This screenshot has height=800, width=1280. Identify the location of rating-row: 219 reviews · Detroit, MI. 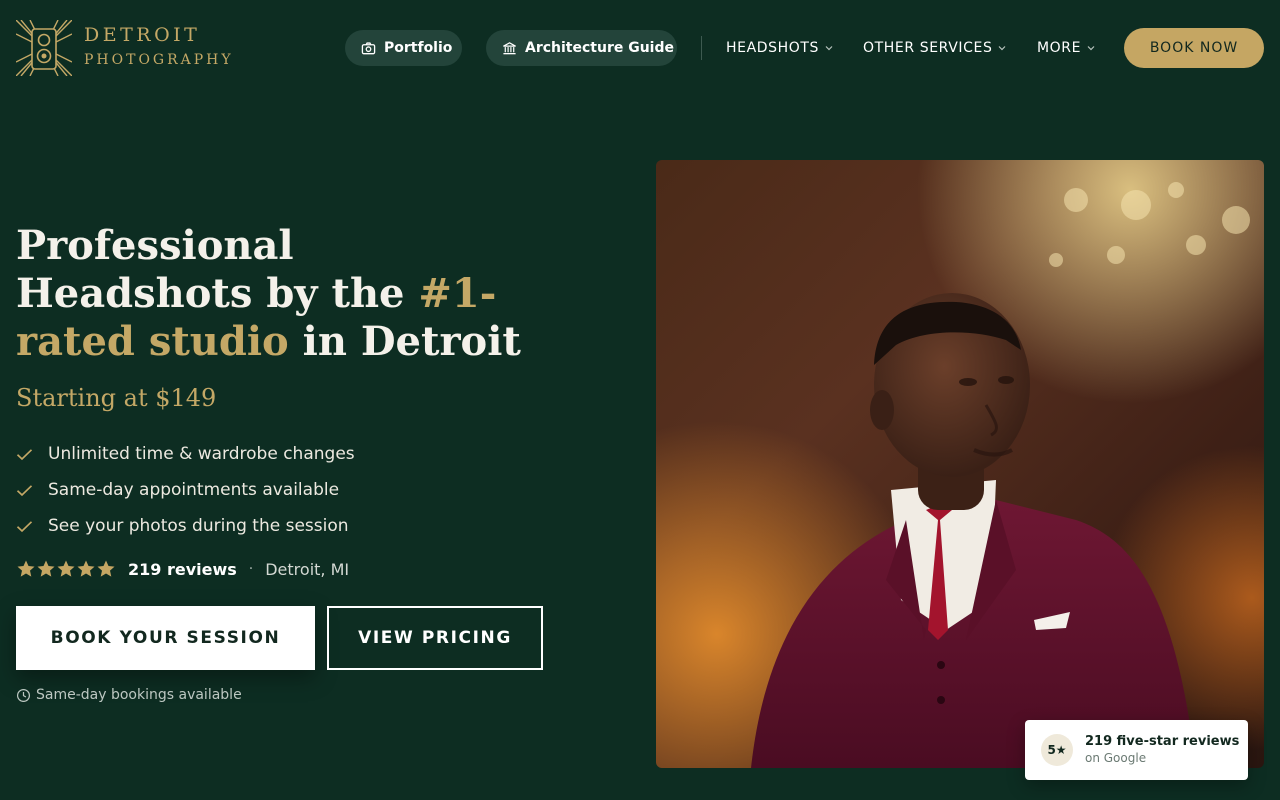
(182, 569).